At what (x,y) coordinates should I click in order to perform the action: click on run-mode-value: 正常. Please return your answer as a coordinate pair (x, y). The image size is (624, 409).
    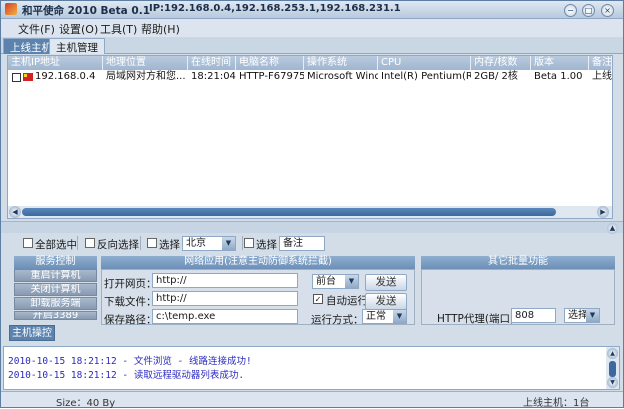
    Looking at the image, I should click on (376, 316).